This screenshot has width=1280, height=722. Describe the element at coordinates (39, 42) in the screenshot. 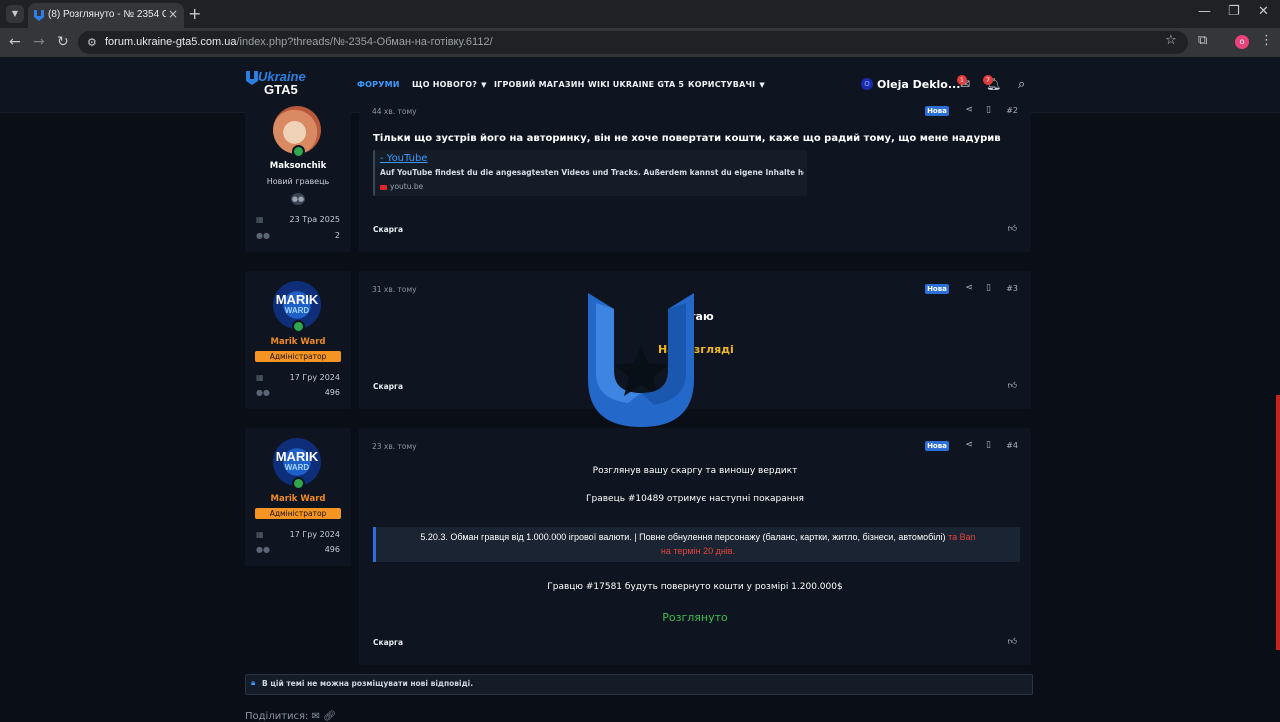

I see `forward-icon: →` at that location.